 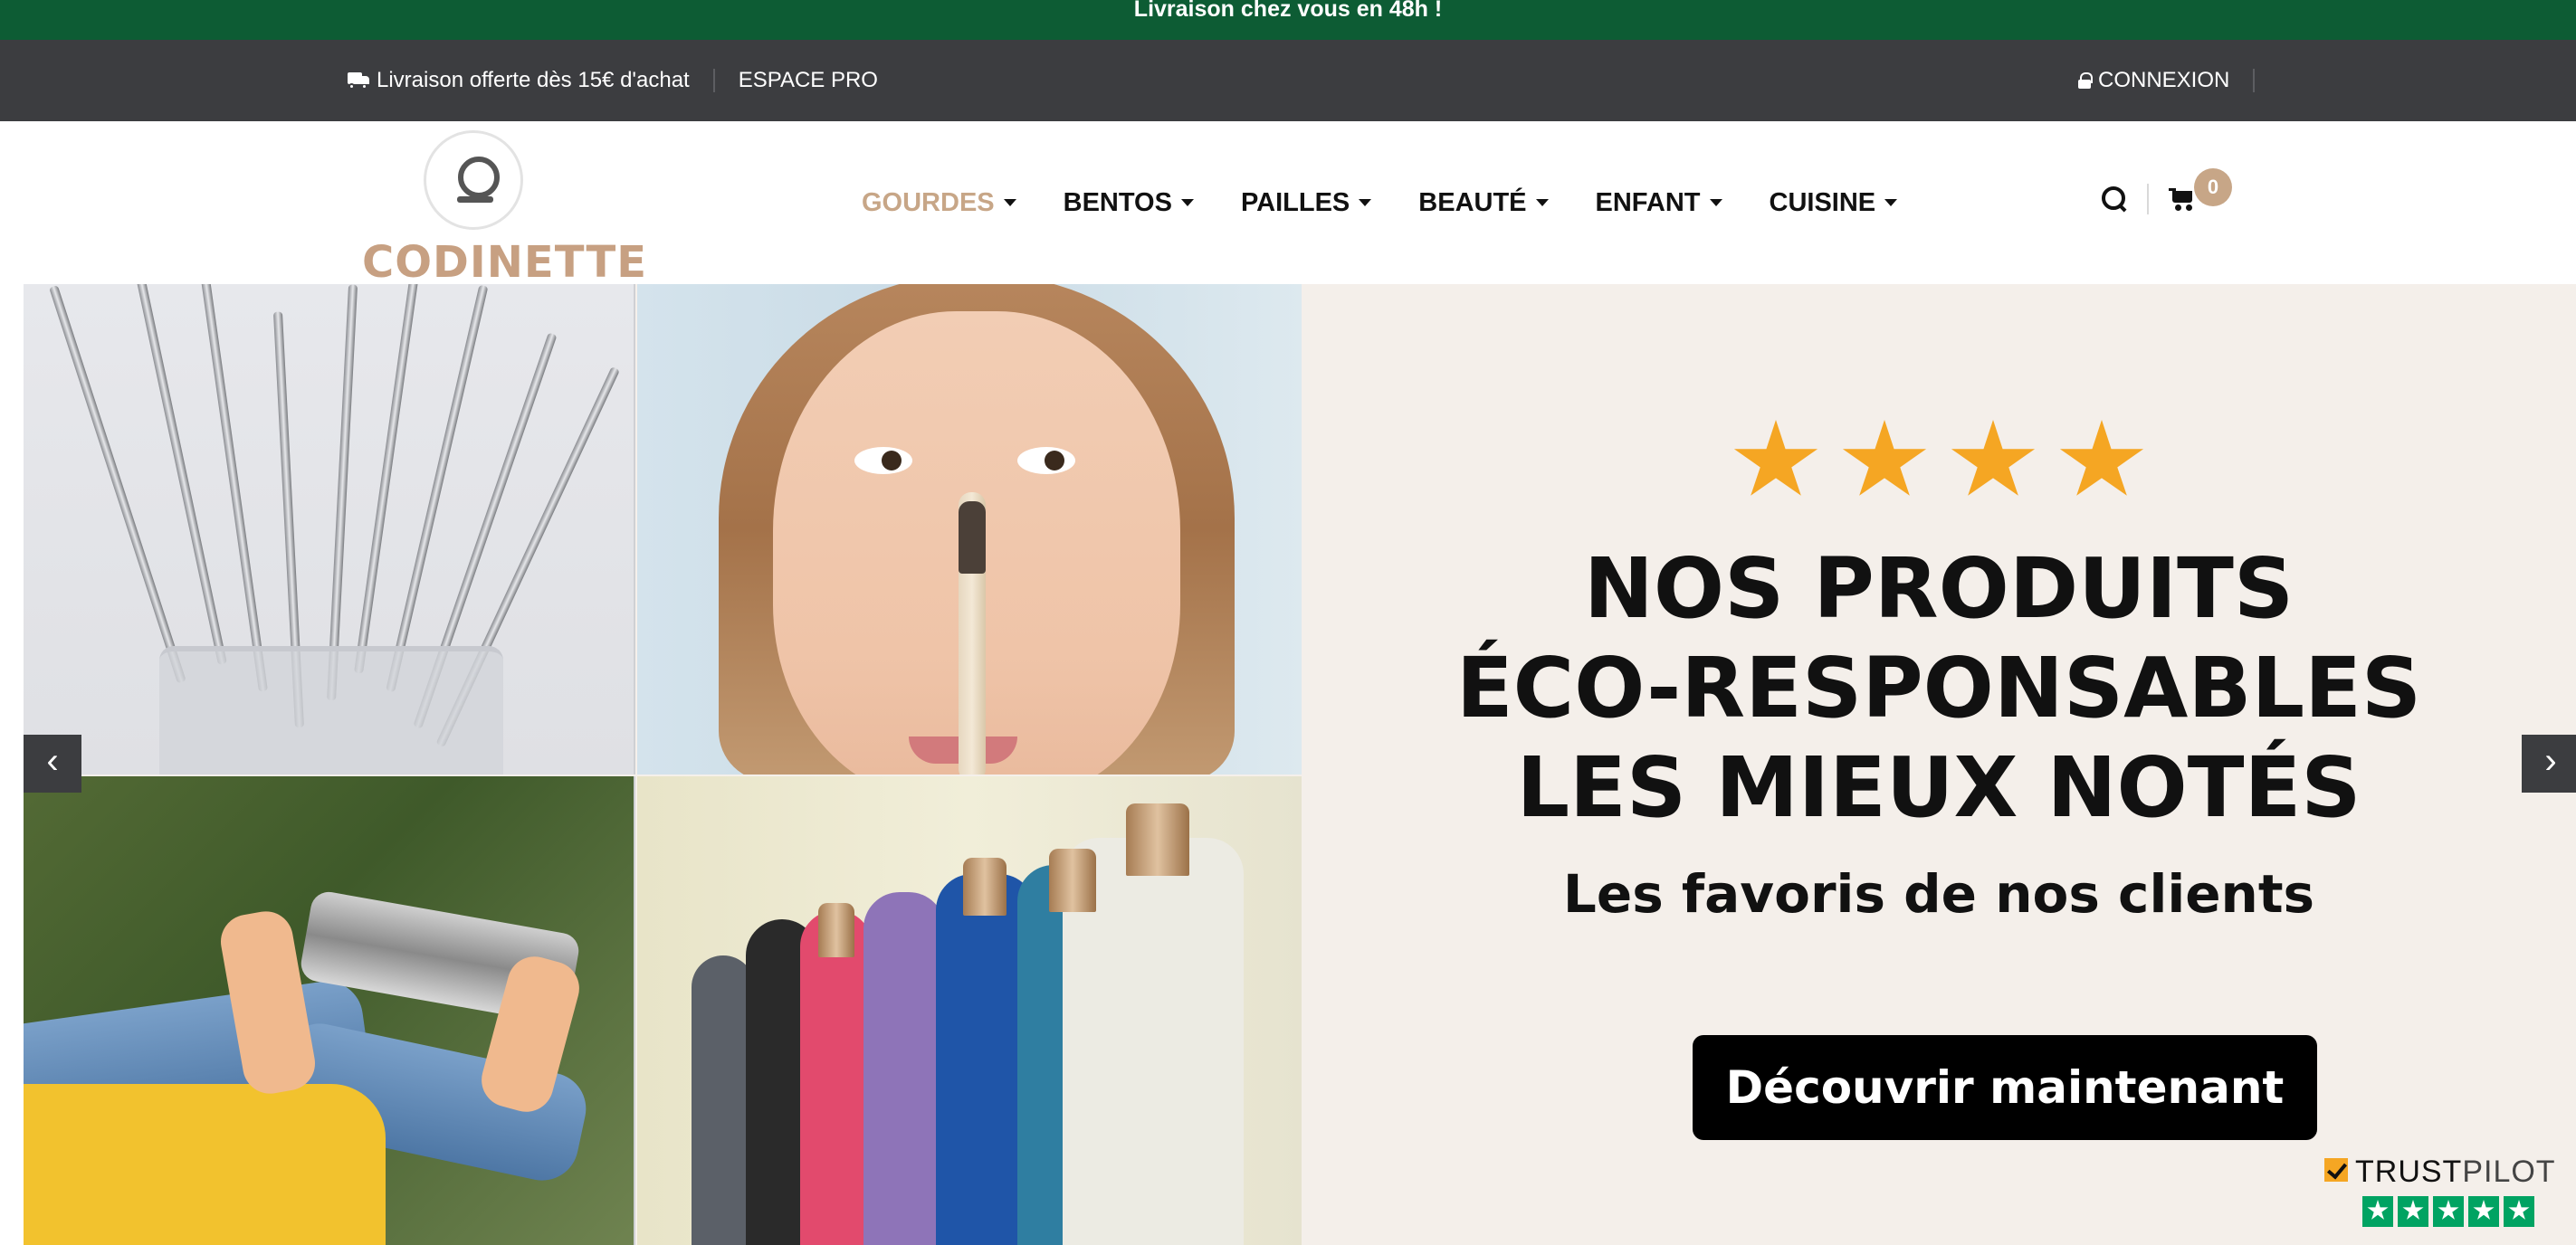 I want to click on lock-icon, so click(x=2085, y=81).